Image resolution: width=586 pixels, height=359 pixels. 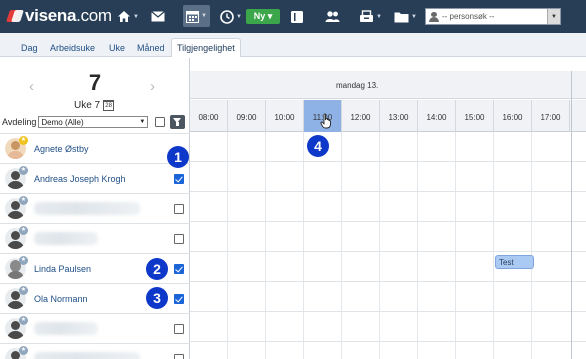 What do you see at coordinates (124, 16) in the screenshot?
I see `home-icon` at bounding box center [124, 16].